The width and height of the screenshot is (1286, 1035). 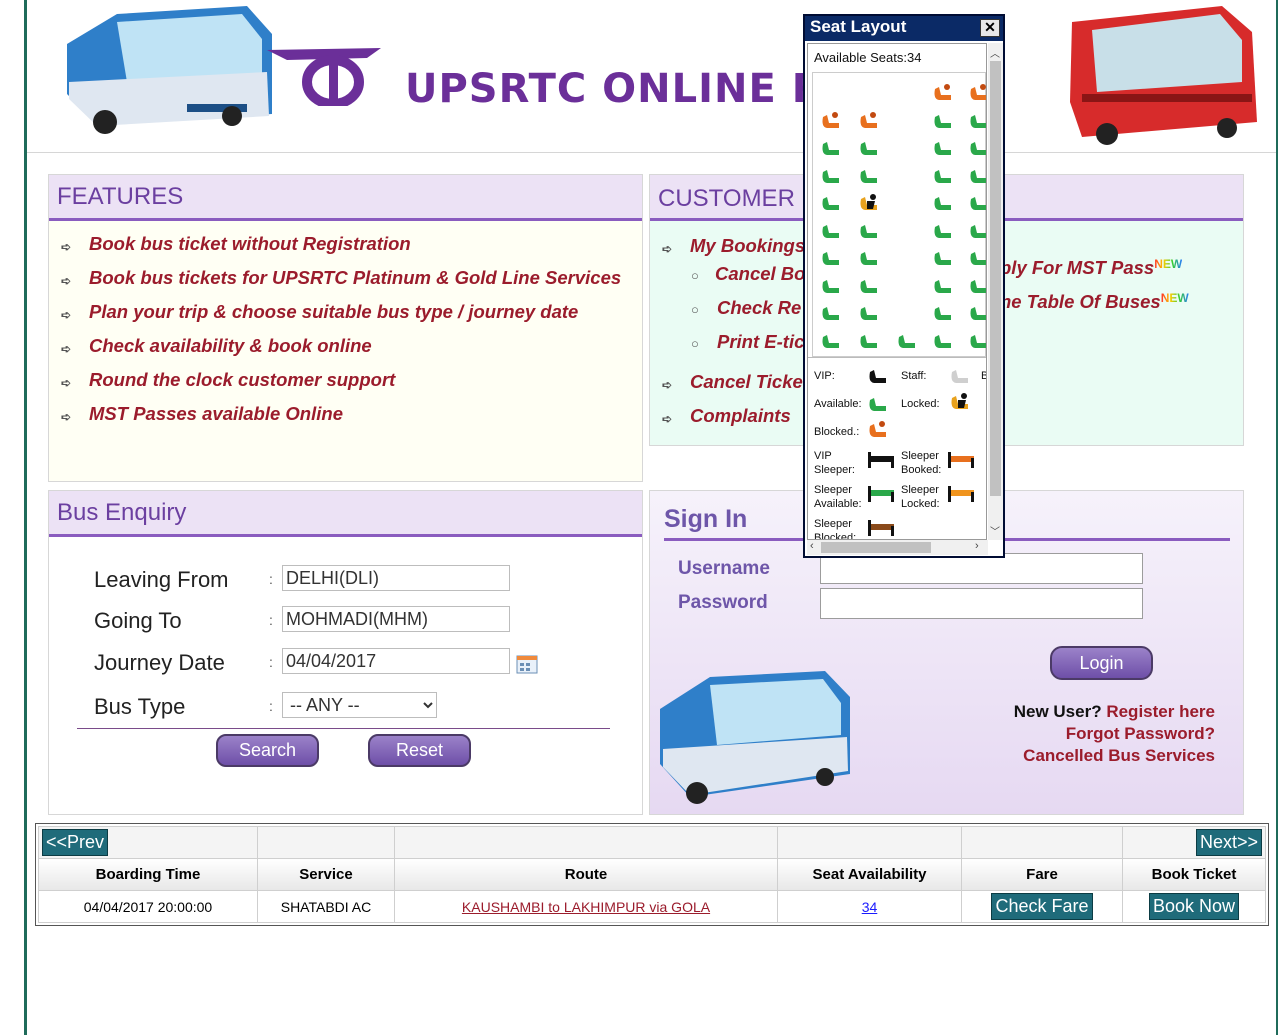 What do you see at coordinates (1094, 302) in the screenshot?
I see `timetable-link: ne Table Of BusesNEW` at bounding box center [1094, 302].